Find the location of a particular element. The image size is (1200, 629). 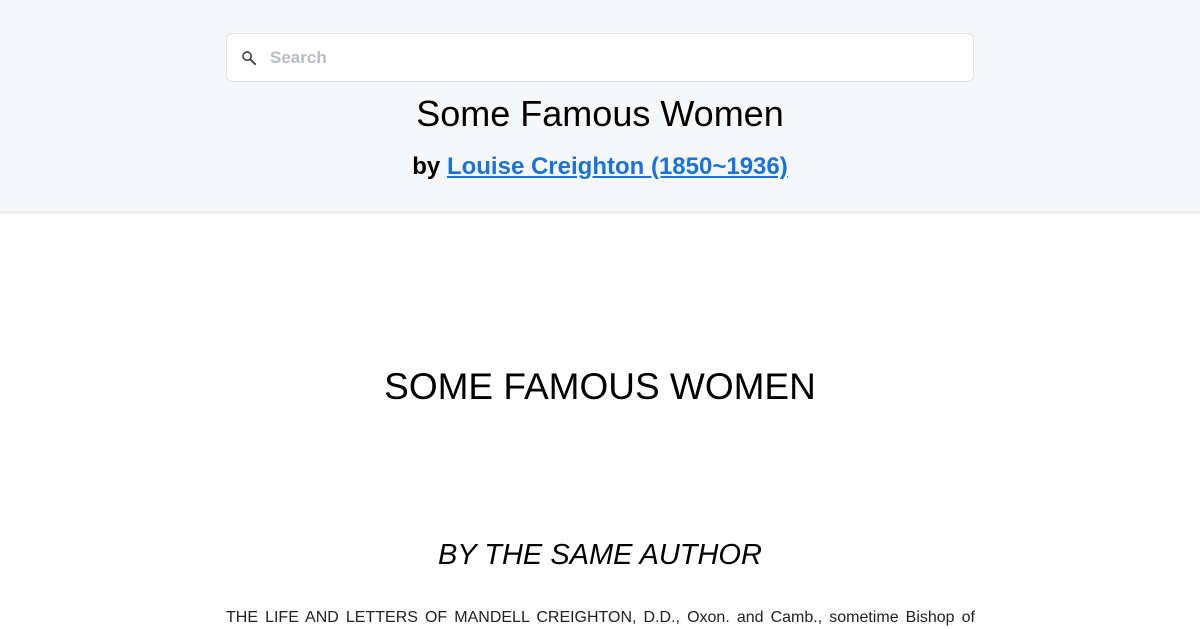

main-heading: SOME FAMOUS WOMEN is located at coordinates (600, 386).